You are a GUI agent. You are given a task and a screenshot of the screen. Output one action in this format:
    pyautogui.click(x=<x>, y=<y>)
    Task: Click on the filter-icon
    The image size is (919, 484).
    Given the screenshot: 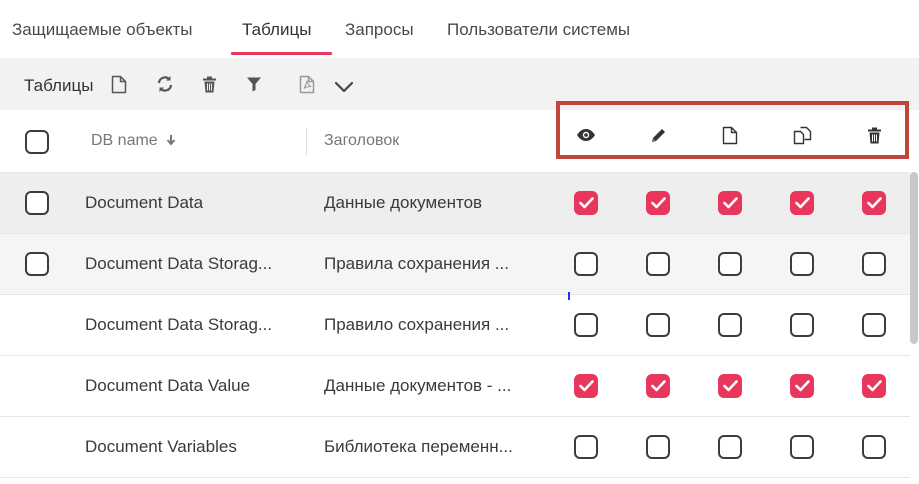 What is the action you would take?
    pyautogui.click(x=254, y=84)
    